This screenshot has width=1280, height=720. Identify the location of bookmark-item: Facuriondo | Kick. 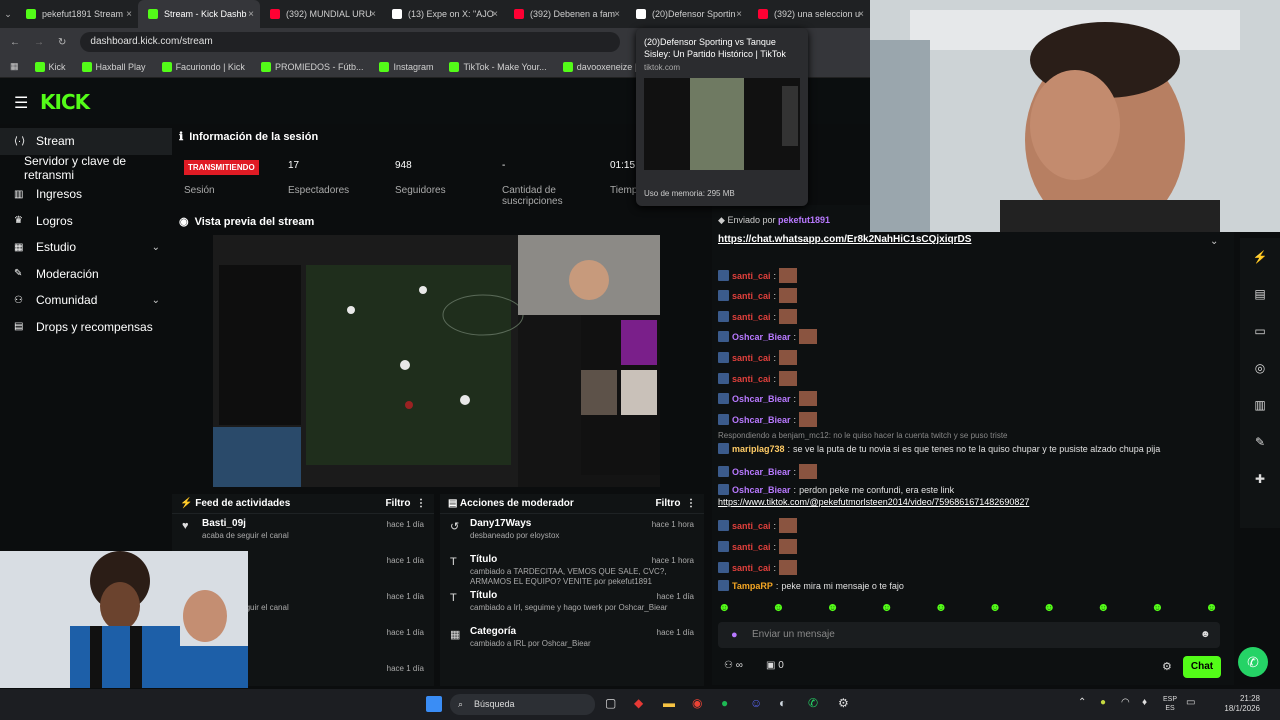
(203, 66).